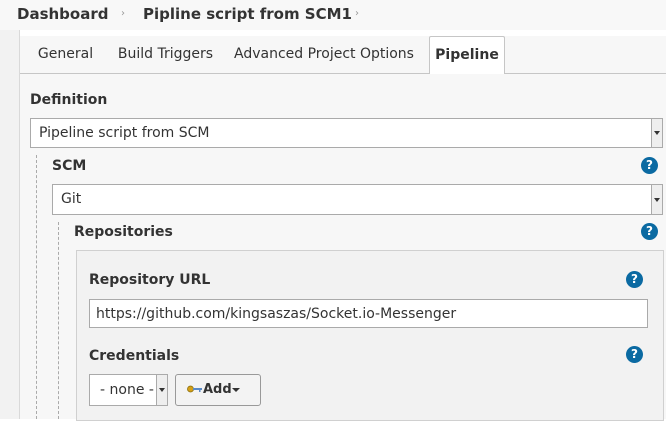 Image resolution: width=666 pixels, height=421 pixels. Describe the element at coordinates (346, 133) in the screenshot. I see `definition-select: Pipeline script from SCM` at that location.